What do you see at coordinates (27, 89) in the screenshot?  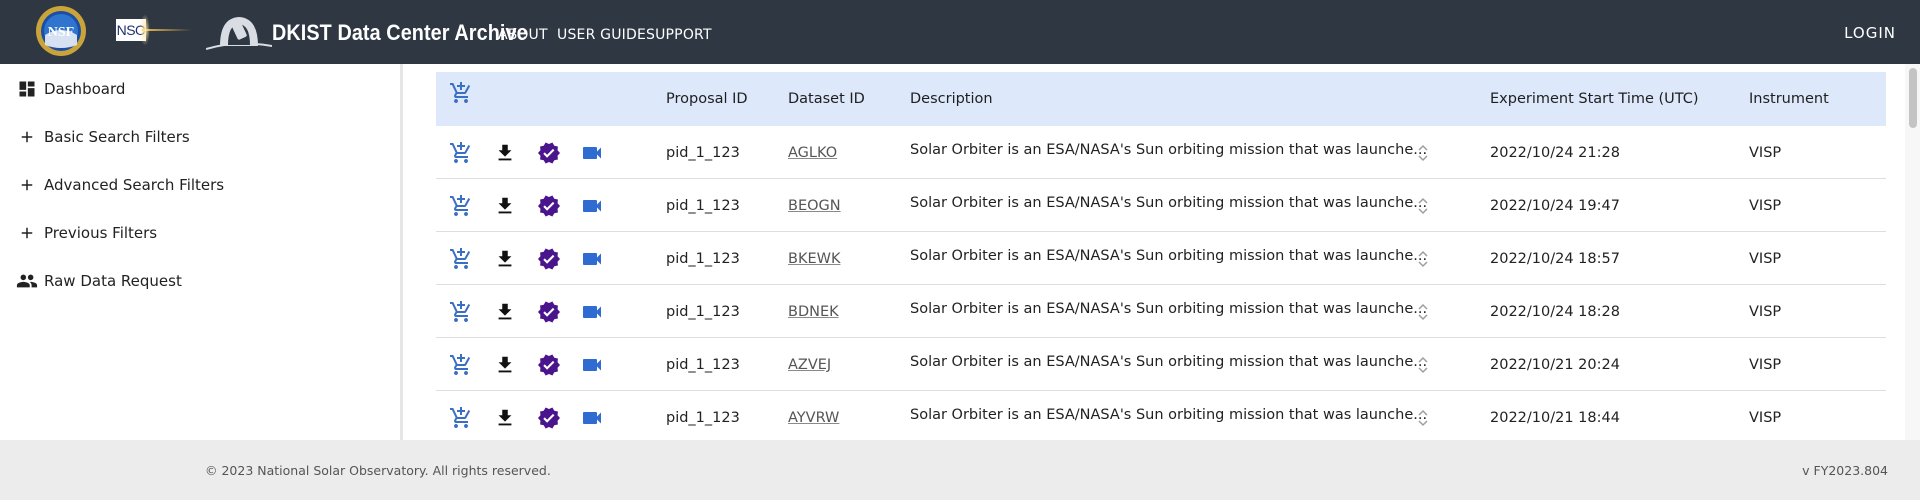 I see `dashboard-icon` at bounding box center [27, 89].